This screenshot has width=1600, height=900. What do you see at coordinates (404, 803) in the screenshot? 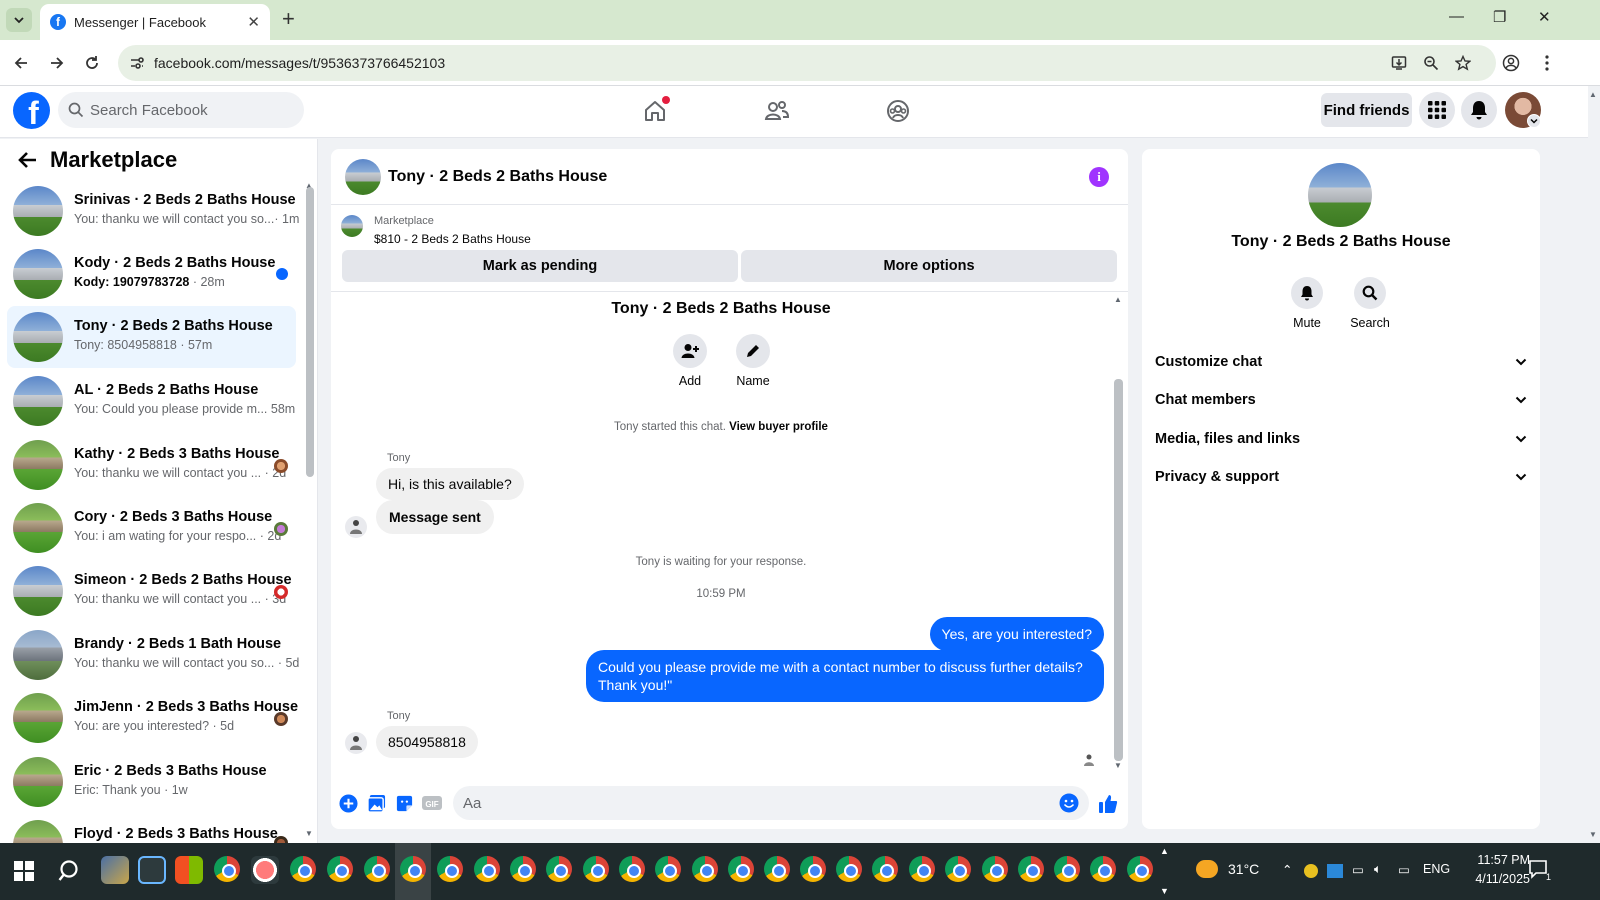
I see `sticker-icon` at bounding box center [404, 803].